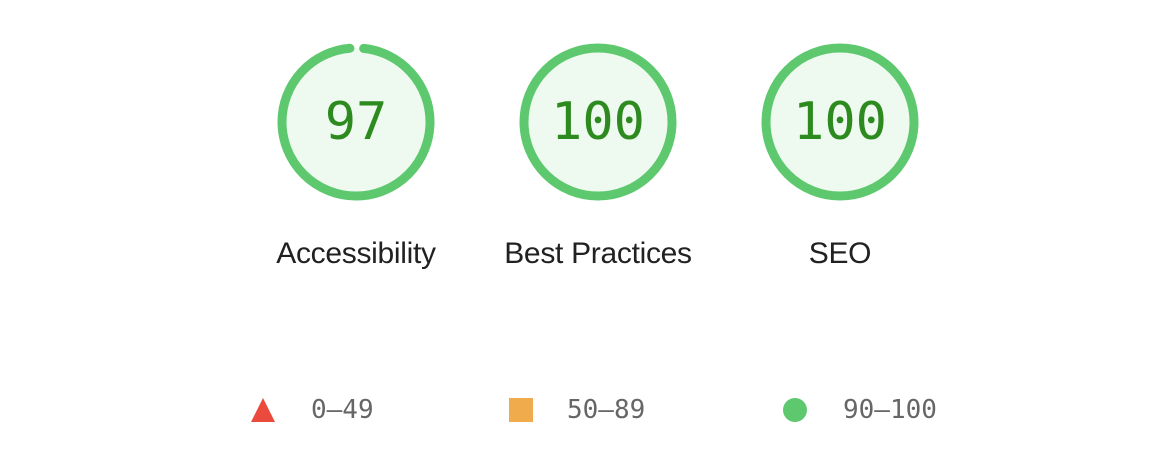  What do you see at coordinates (263, 410) in the screenshot?
I see `triangle-icon` at bounding box center [263, 410].